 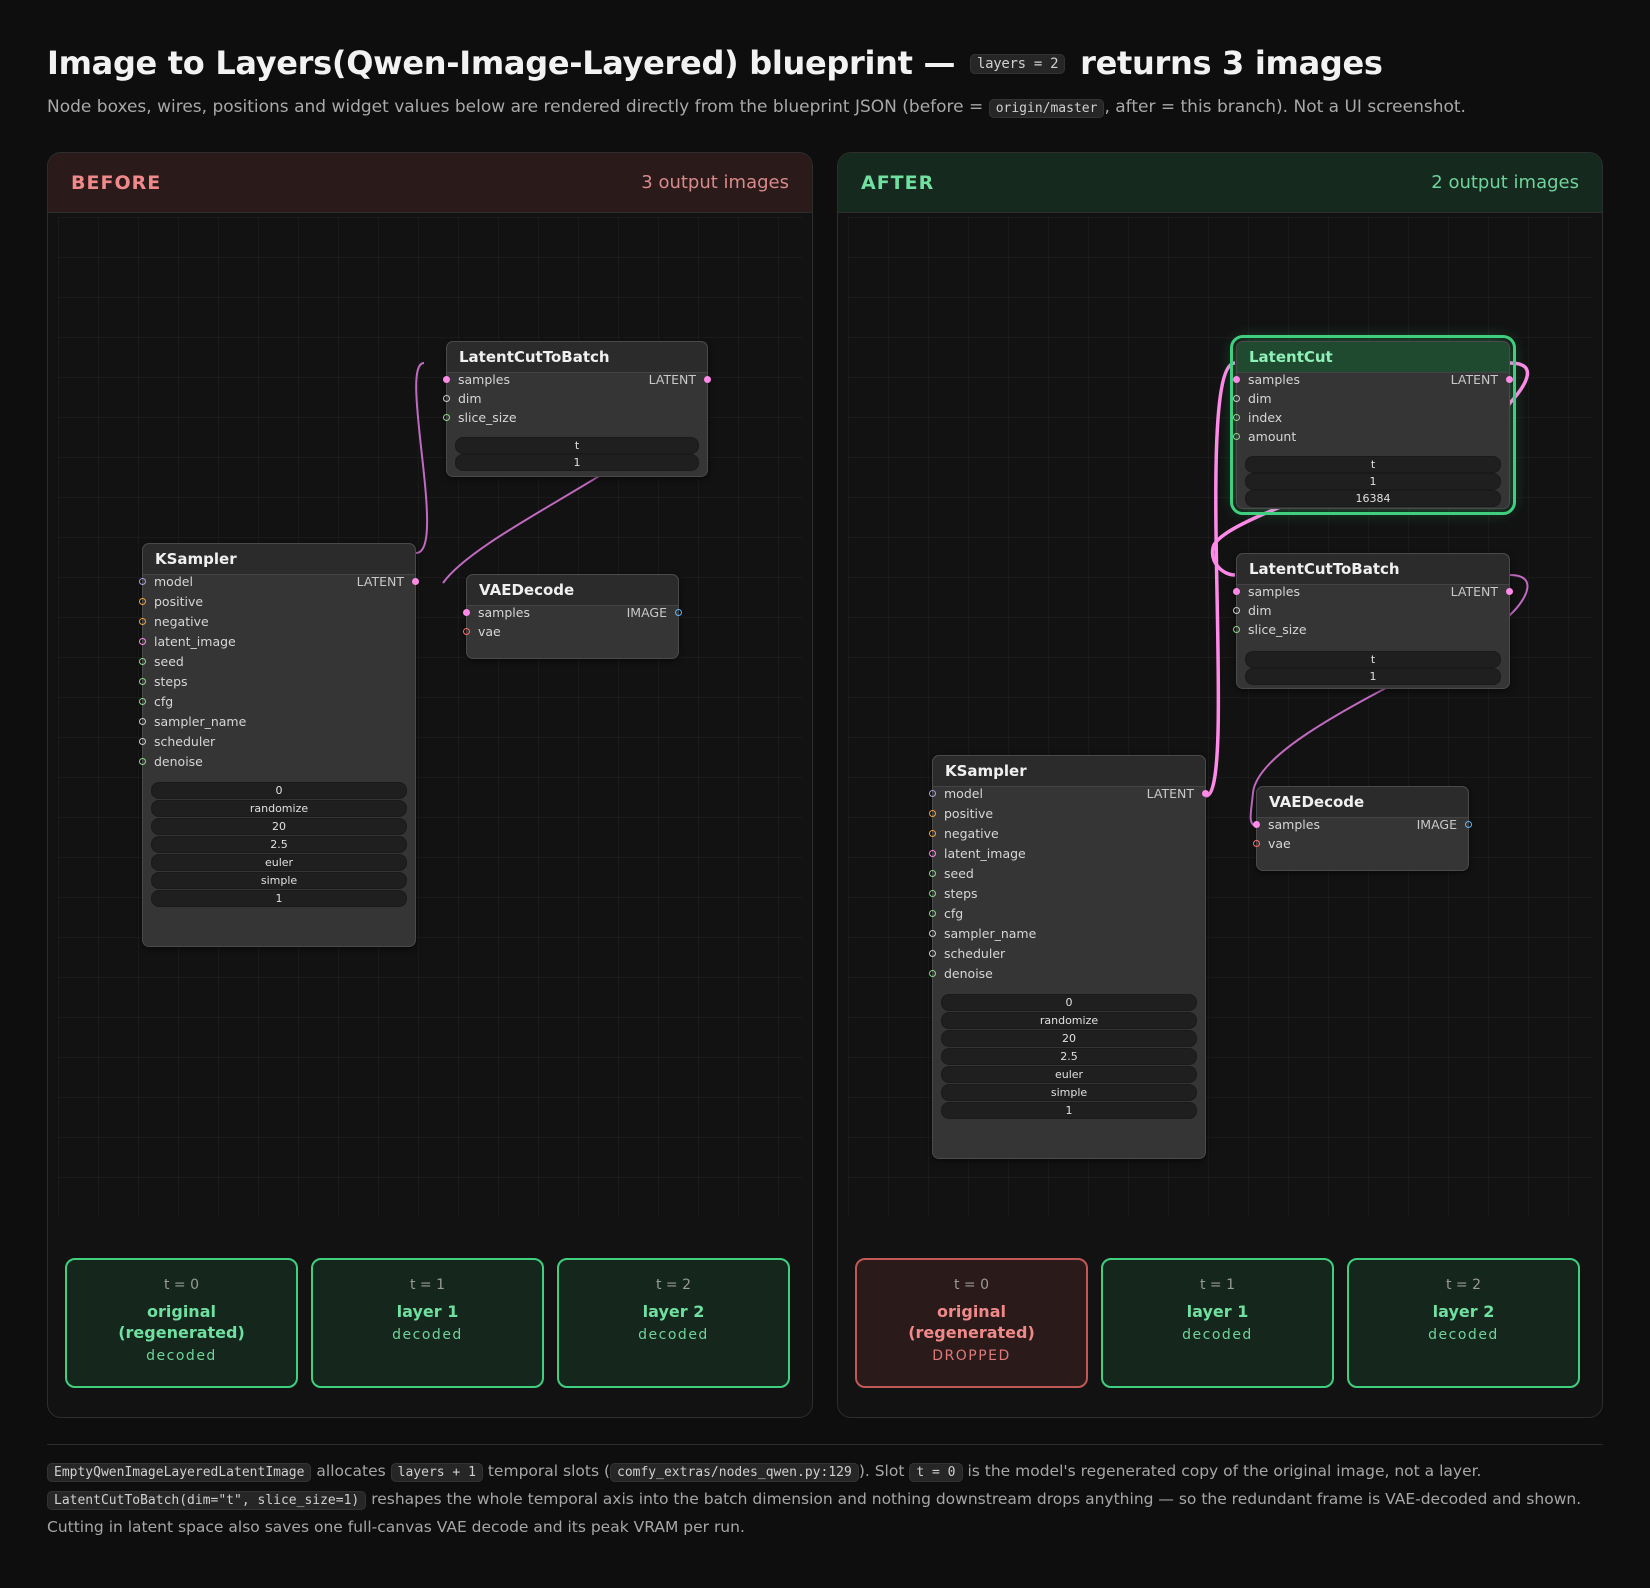 I want to click on widget-dim: t, so click(x=577, y=445).